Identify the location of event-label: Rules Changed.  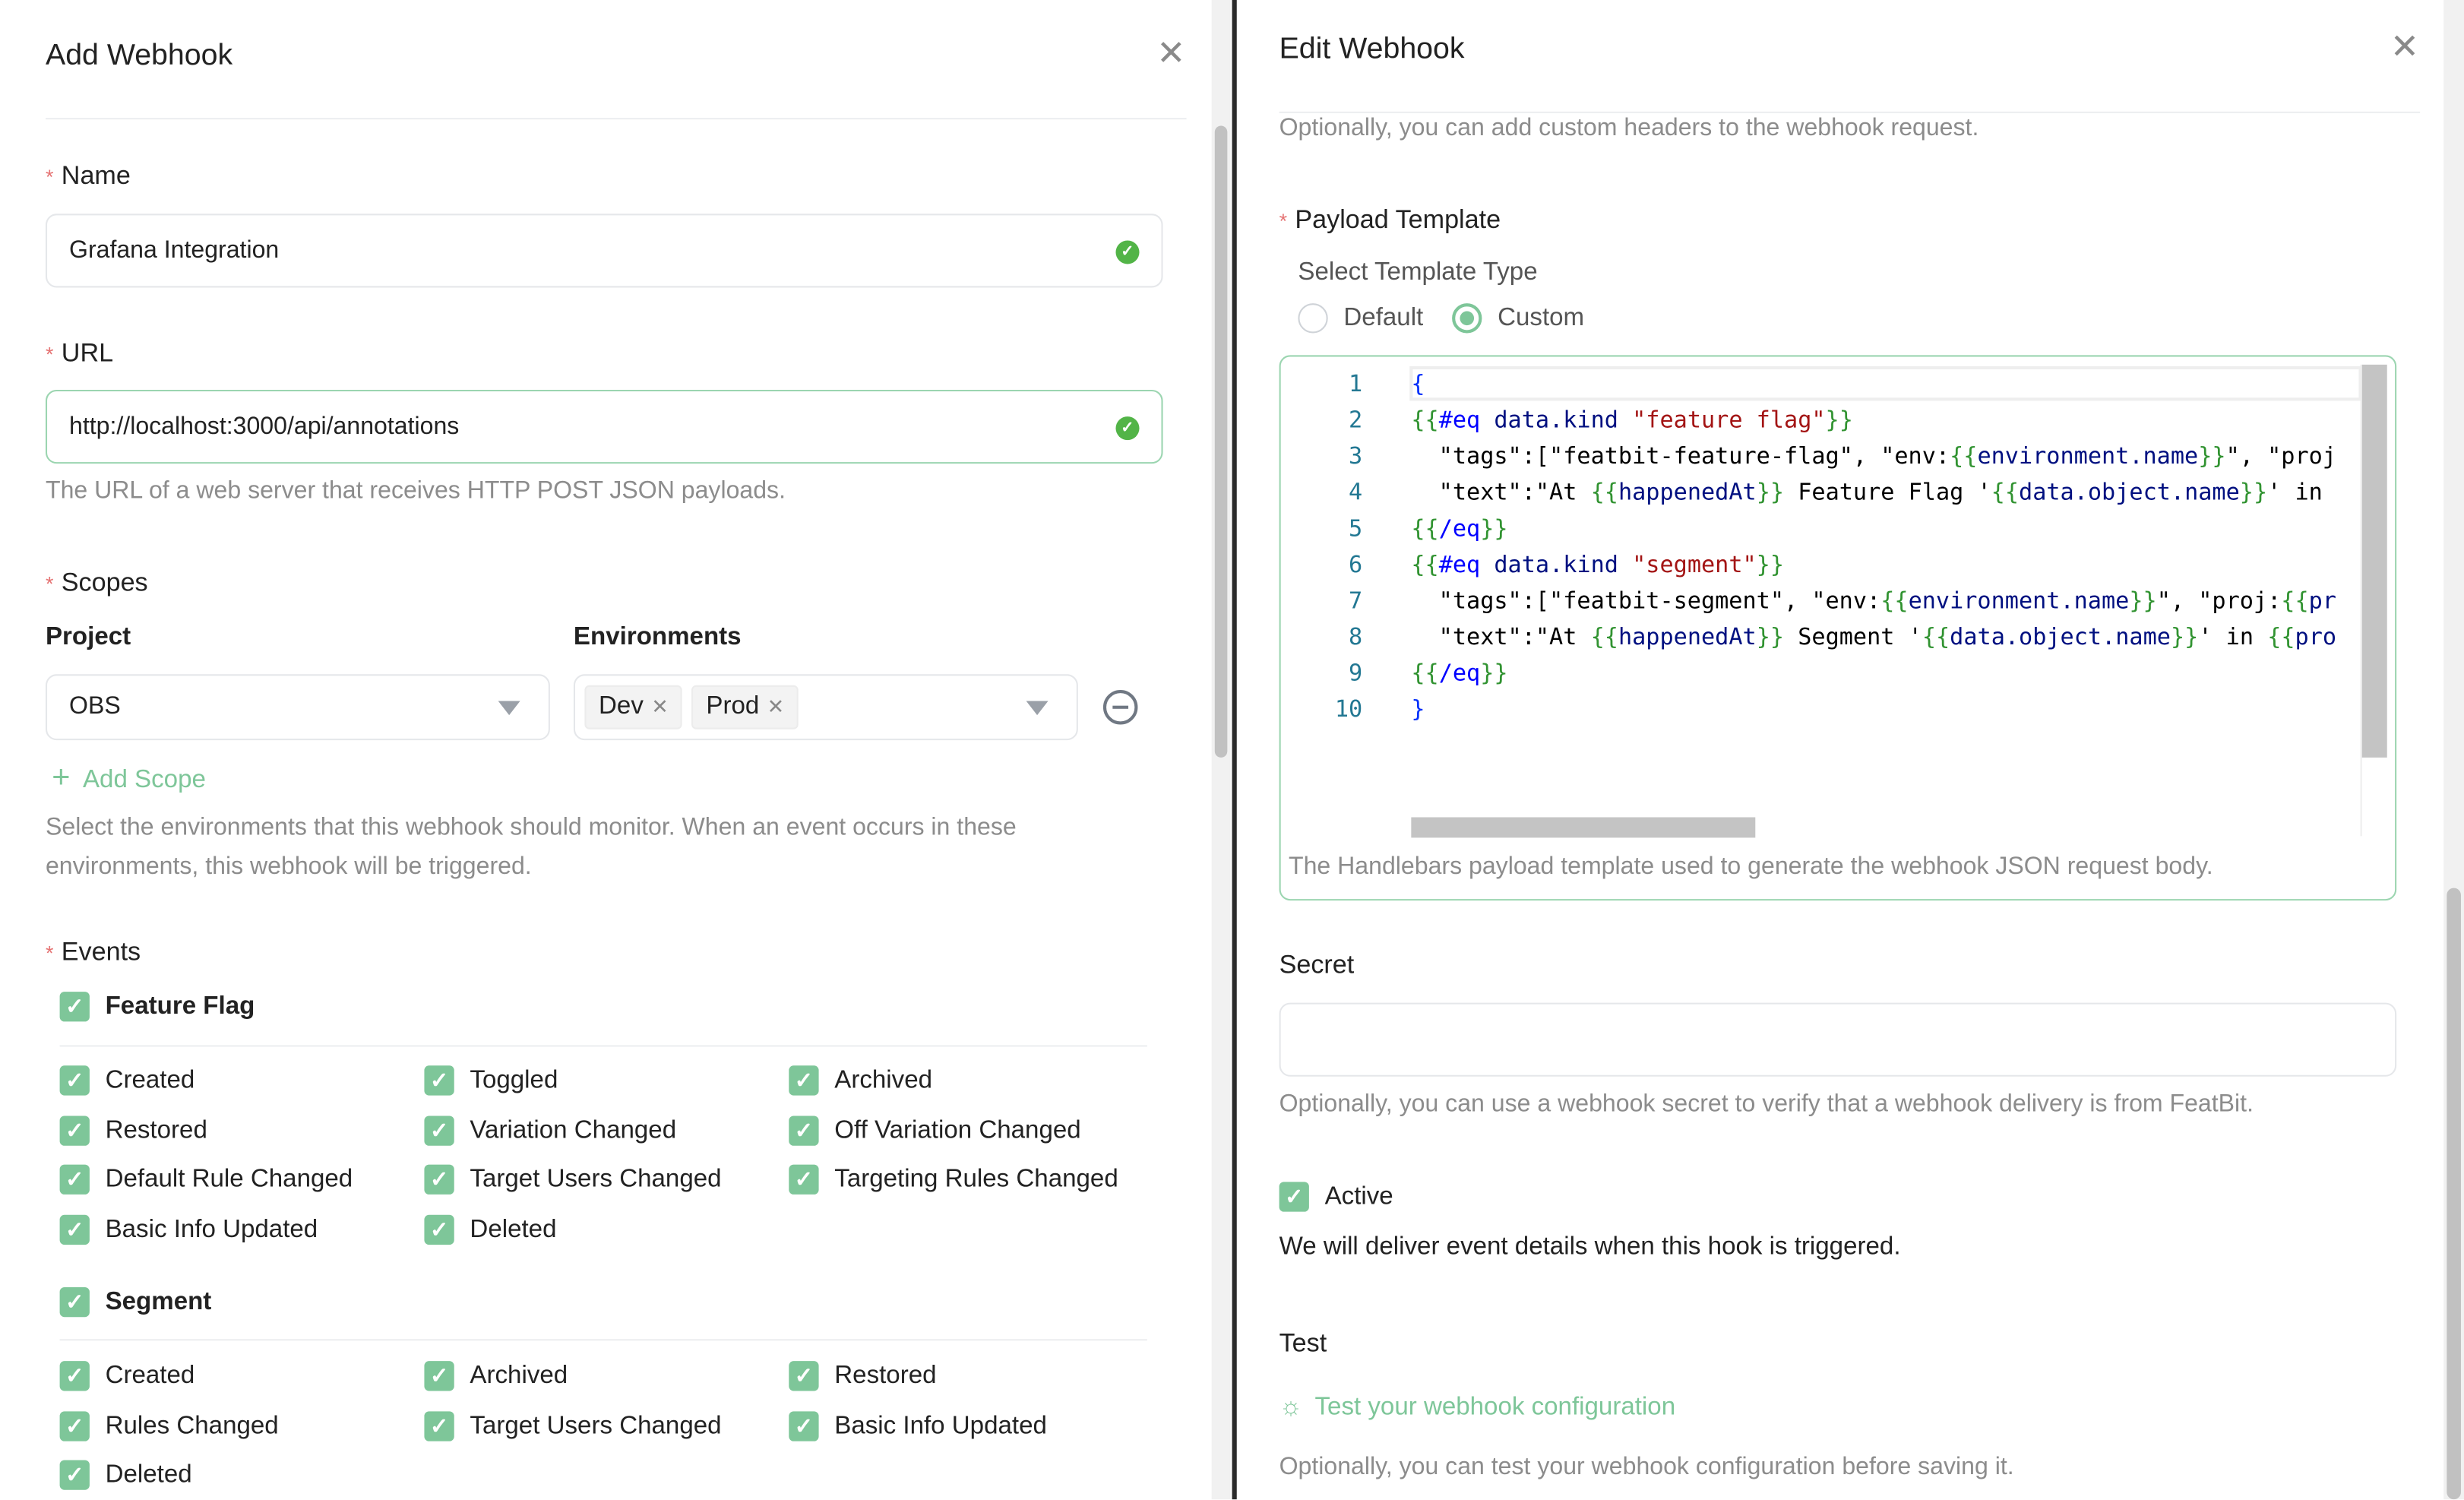
(192, 1426).